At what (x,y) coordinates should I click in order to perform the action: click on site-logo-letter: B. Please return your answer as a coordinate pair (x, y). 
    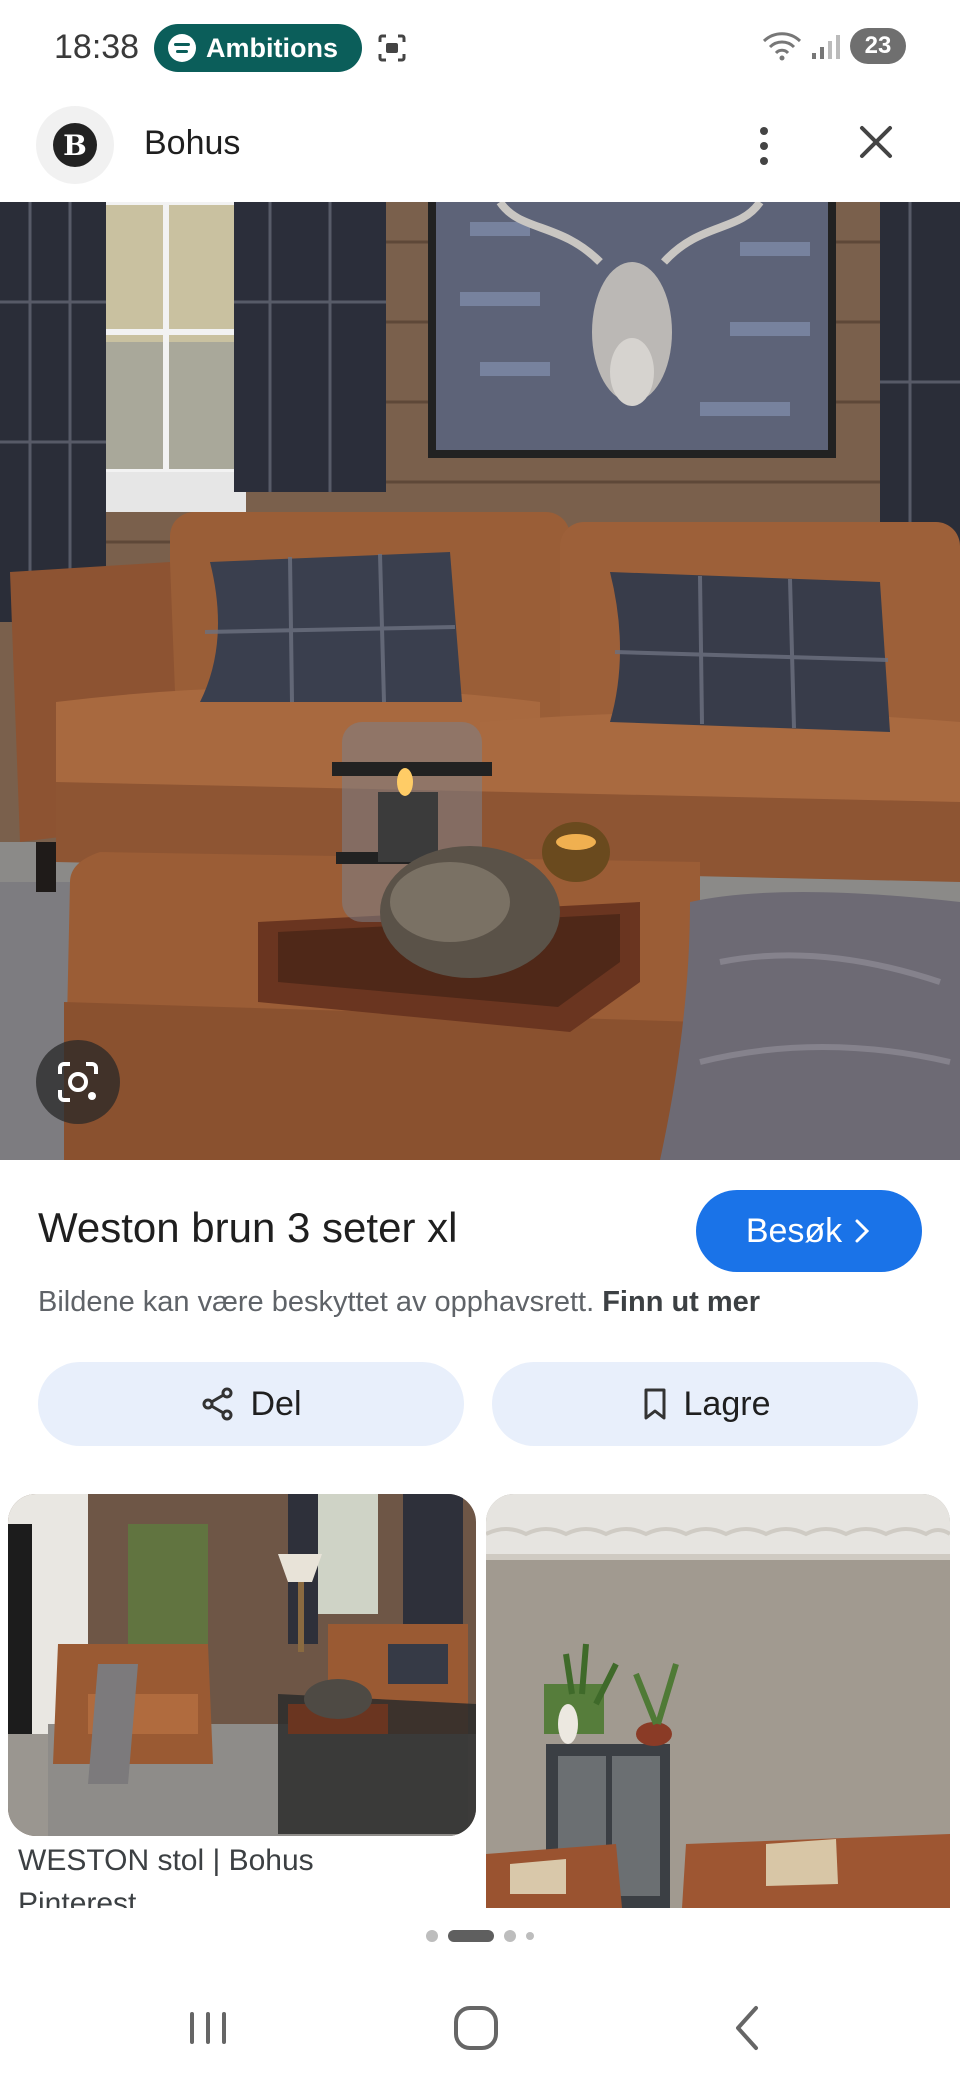
    Looking at the image, I should click on (75, 145).